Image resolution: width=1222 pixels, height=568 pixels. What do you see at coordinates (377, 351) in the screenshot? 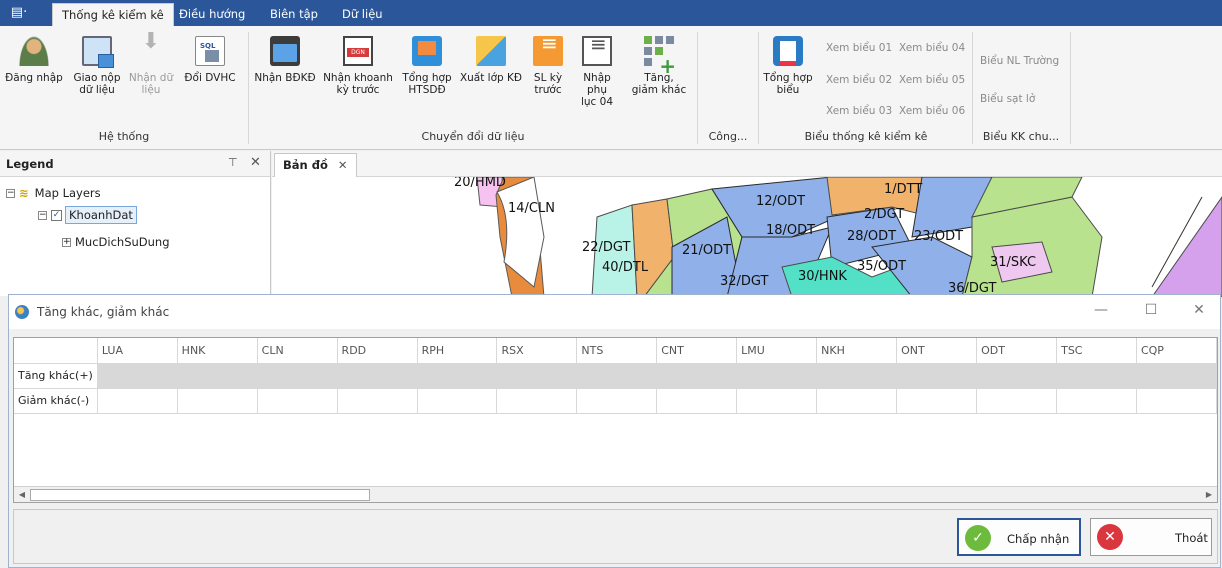
I see `column-header: RDD` at bounding box center [377, 351].